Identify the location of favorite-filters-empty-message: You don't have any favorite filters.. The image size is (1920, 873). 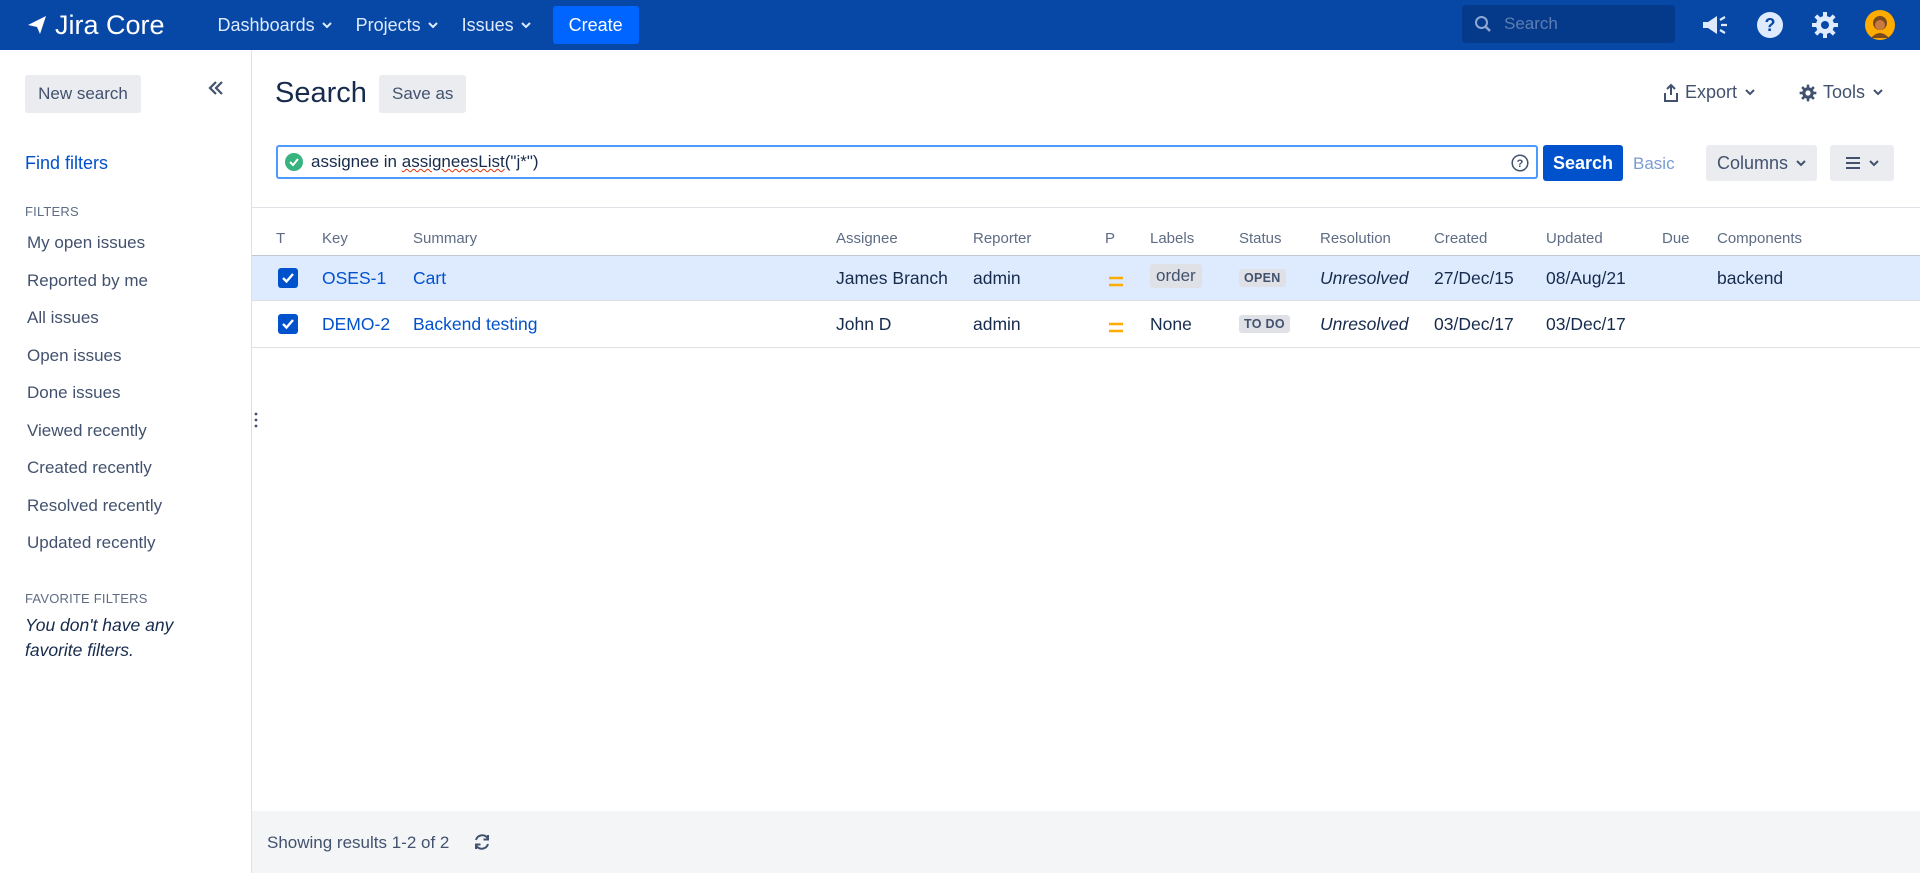
(99, 637).